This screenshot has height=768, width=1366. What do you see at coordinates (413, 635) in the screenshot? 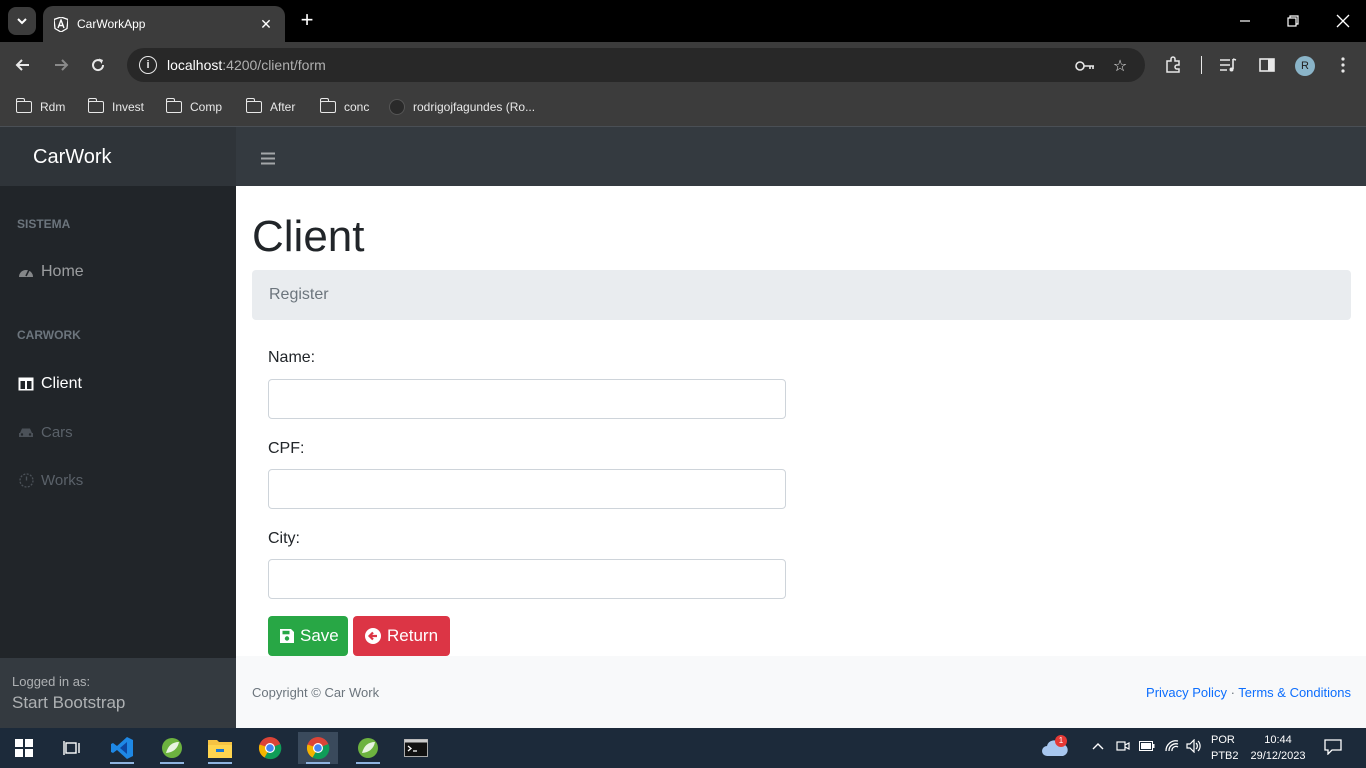
I see `return-label: Return` at bounding box center [413, 635].